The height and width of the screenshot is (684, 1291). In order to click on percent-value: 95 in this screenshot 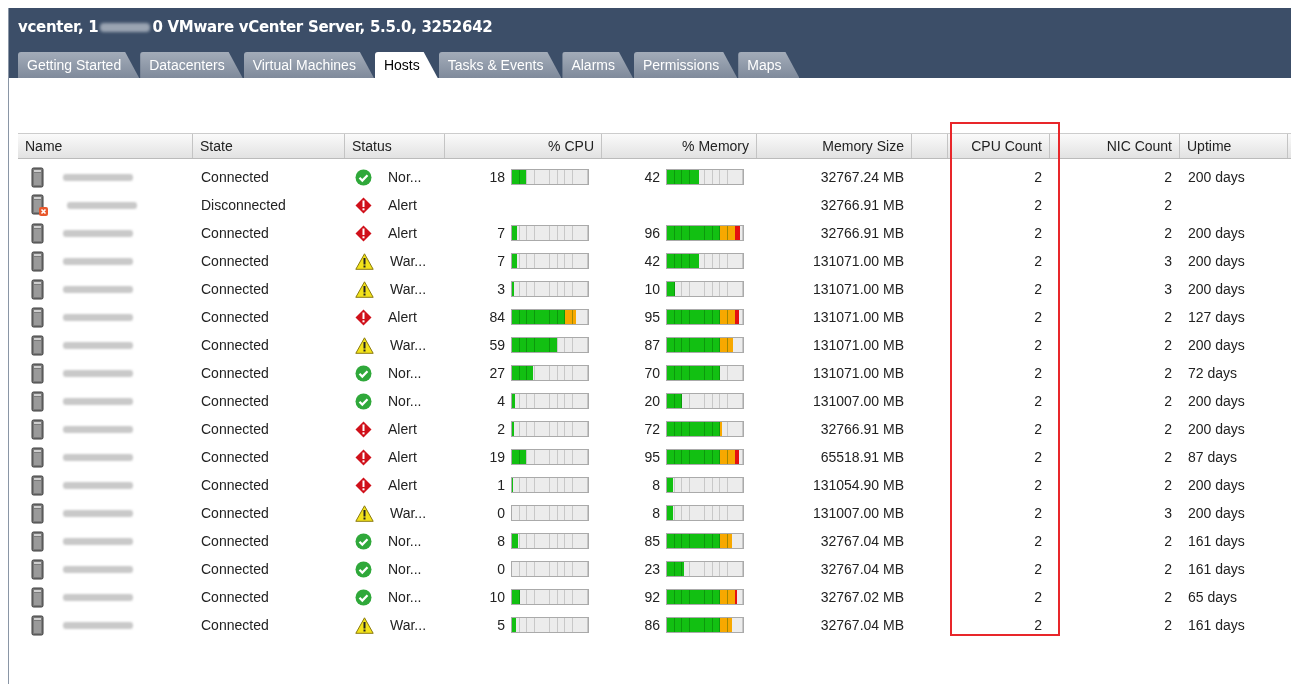, I will do `click(651, 457)`.